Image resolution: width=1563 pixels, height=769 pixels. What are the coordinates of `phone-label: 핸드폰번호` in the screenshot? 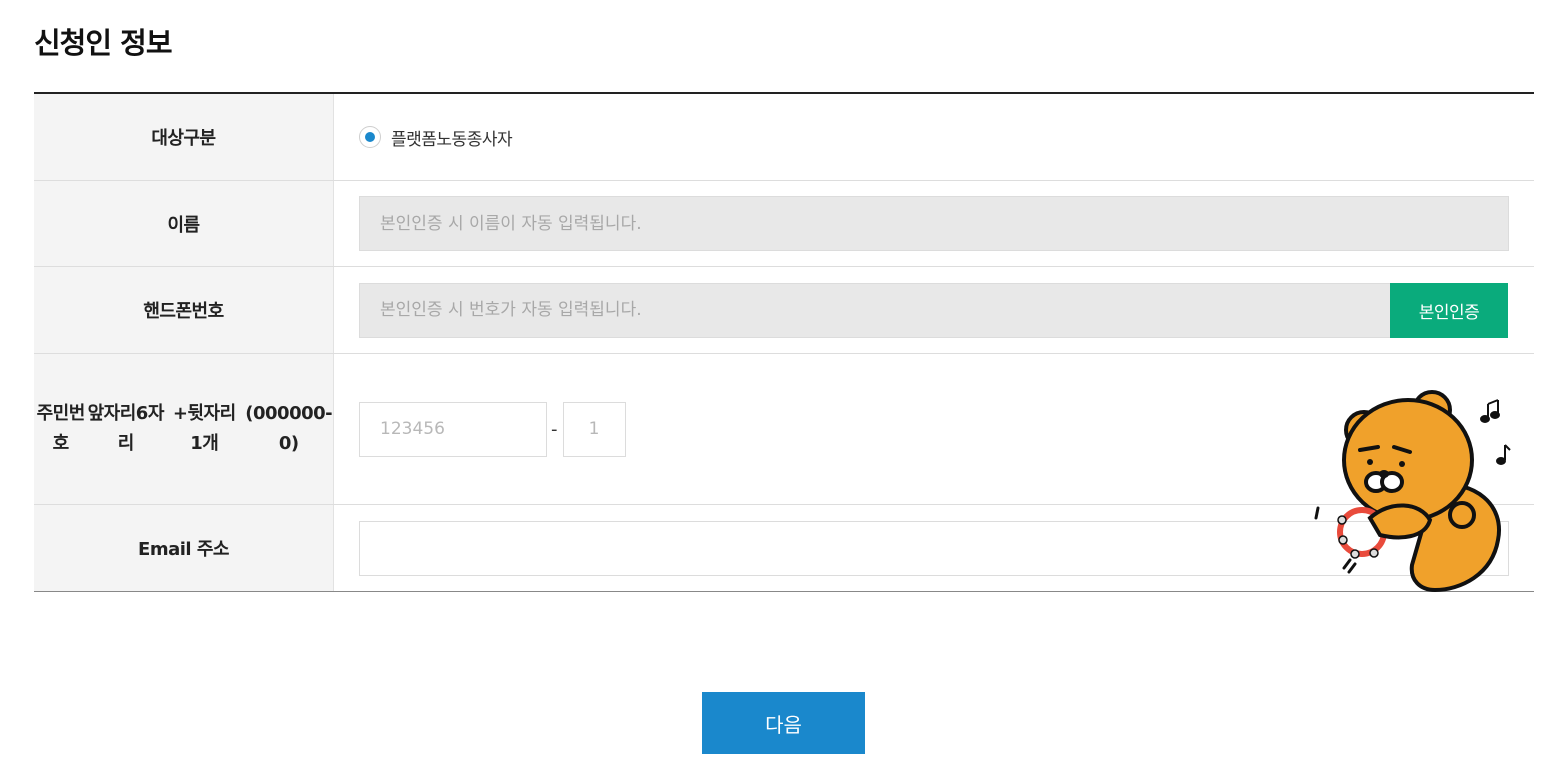 It's located at (184, 310).